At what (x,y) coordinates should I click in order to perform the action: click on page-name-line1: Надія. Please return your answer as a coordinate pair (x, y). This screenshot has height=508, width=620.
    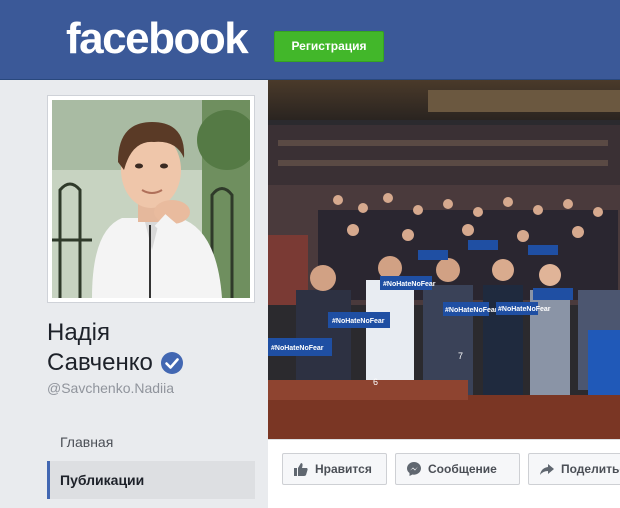
    Looking at the image, I should click on (79, 332).